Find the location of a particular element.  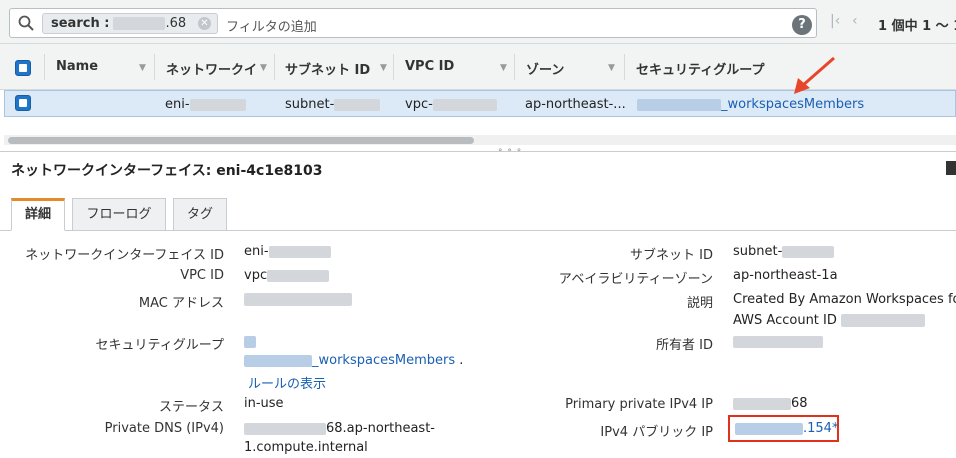

tab-flow-logs: フローログ is located at coordinates (119, 214).